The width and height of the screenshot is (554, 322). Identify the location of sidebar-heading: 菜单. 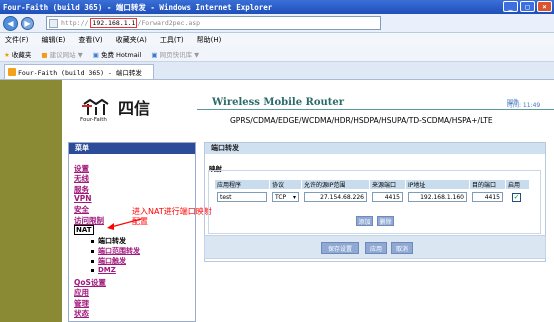
(132, 148).